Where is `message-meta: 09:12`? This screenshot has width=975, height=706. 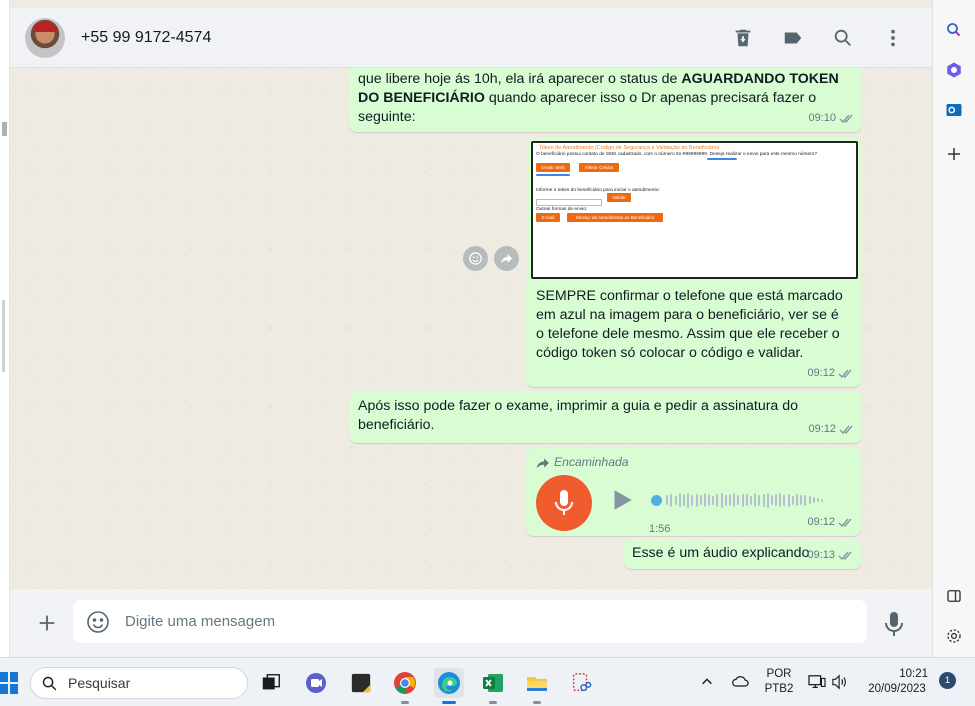 message-meta: 09:12 is located at coordinates (831, 429).